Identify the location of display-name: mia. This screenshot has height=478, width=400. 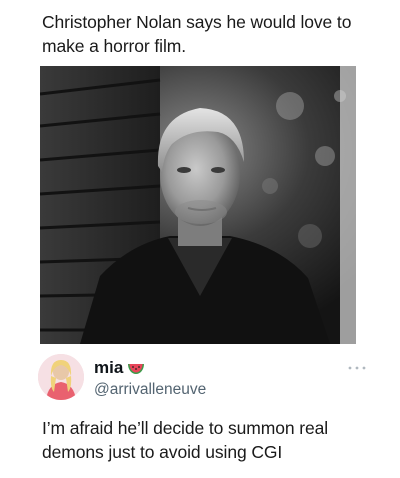
(119, 368).